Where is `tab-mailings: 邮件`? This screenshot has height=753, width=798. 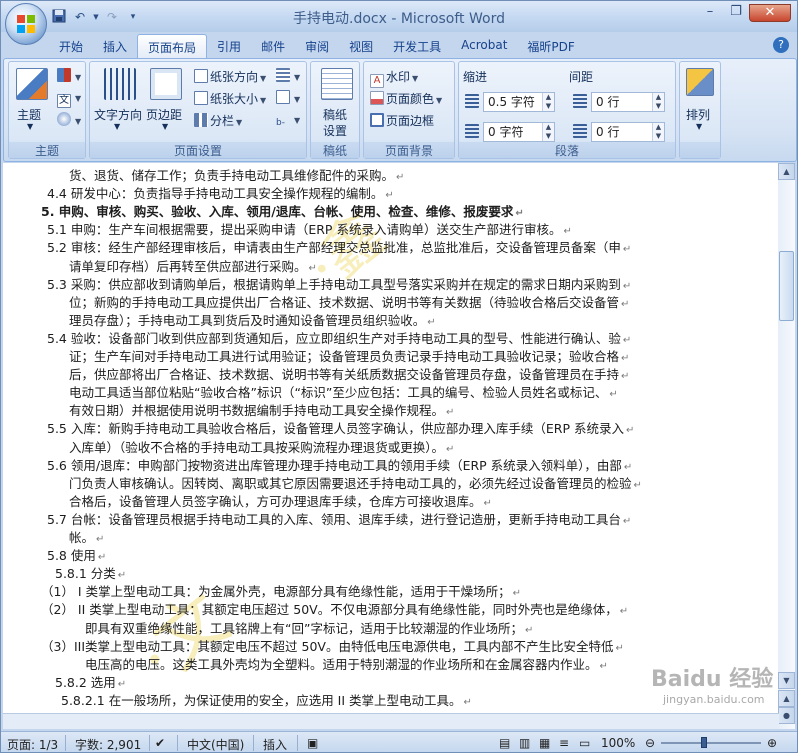
tab-mailings: 邮件 is located at coordinates (273, 46).